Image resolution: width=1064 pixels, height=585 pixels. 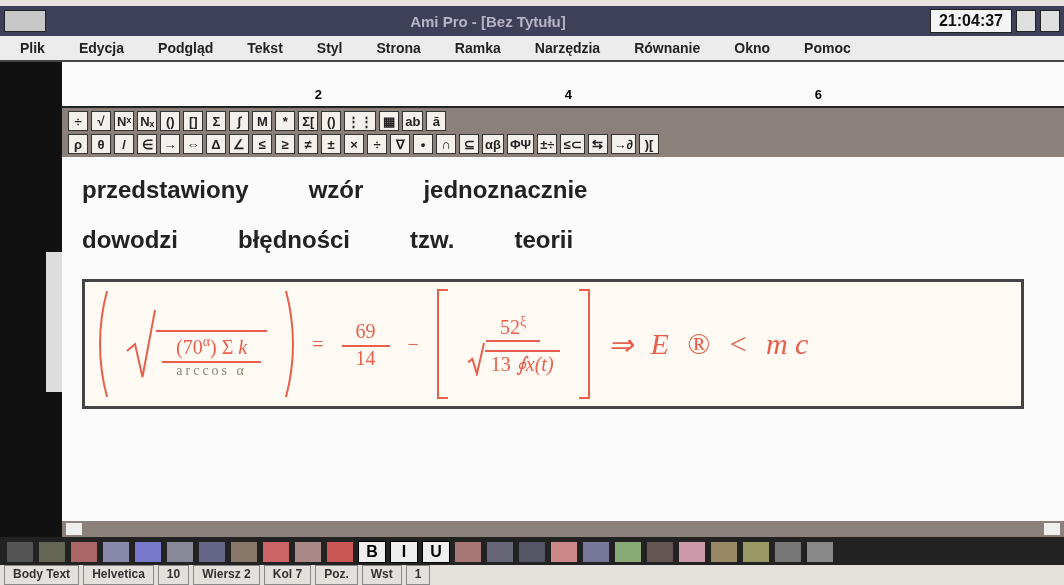 What do you see at coordinates (308, 121) in the screenshot?
I see `toolbar-button: Σ[` at bounding box center [308, 121].